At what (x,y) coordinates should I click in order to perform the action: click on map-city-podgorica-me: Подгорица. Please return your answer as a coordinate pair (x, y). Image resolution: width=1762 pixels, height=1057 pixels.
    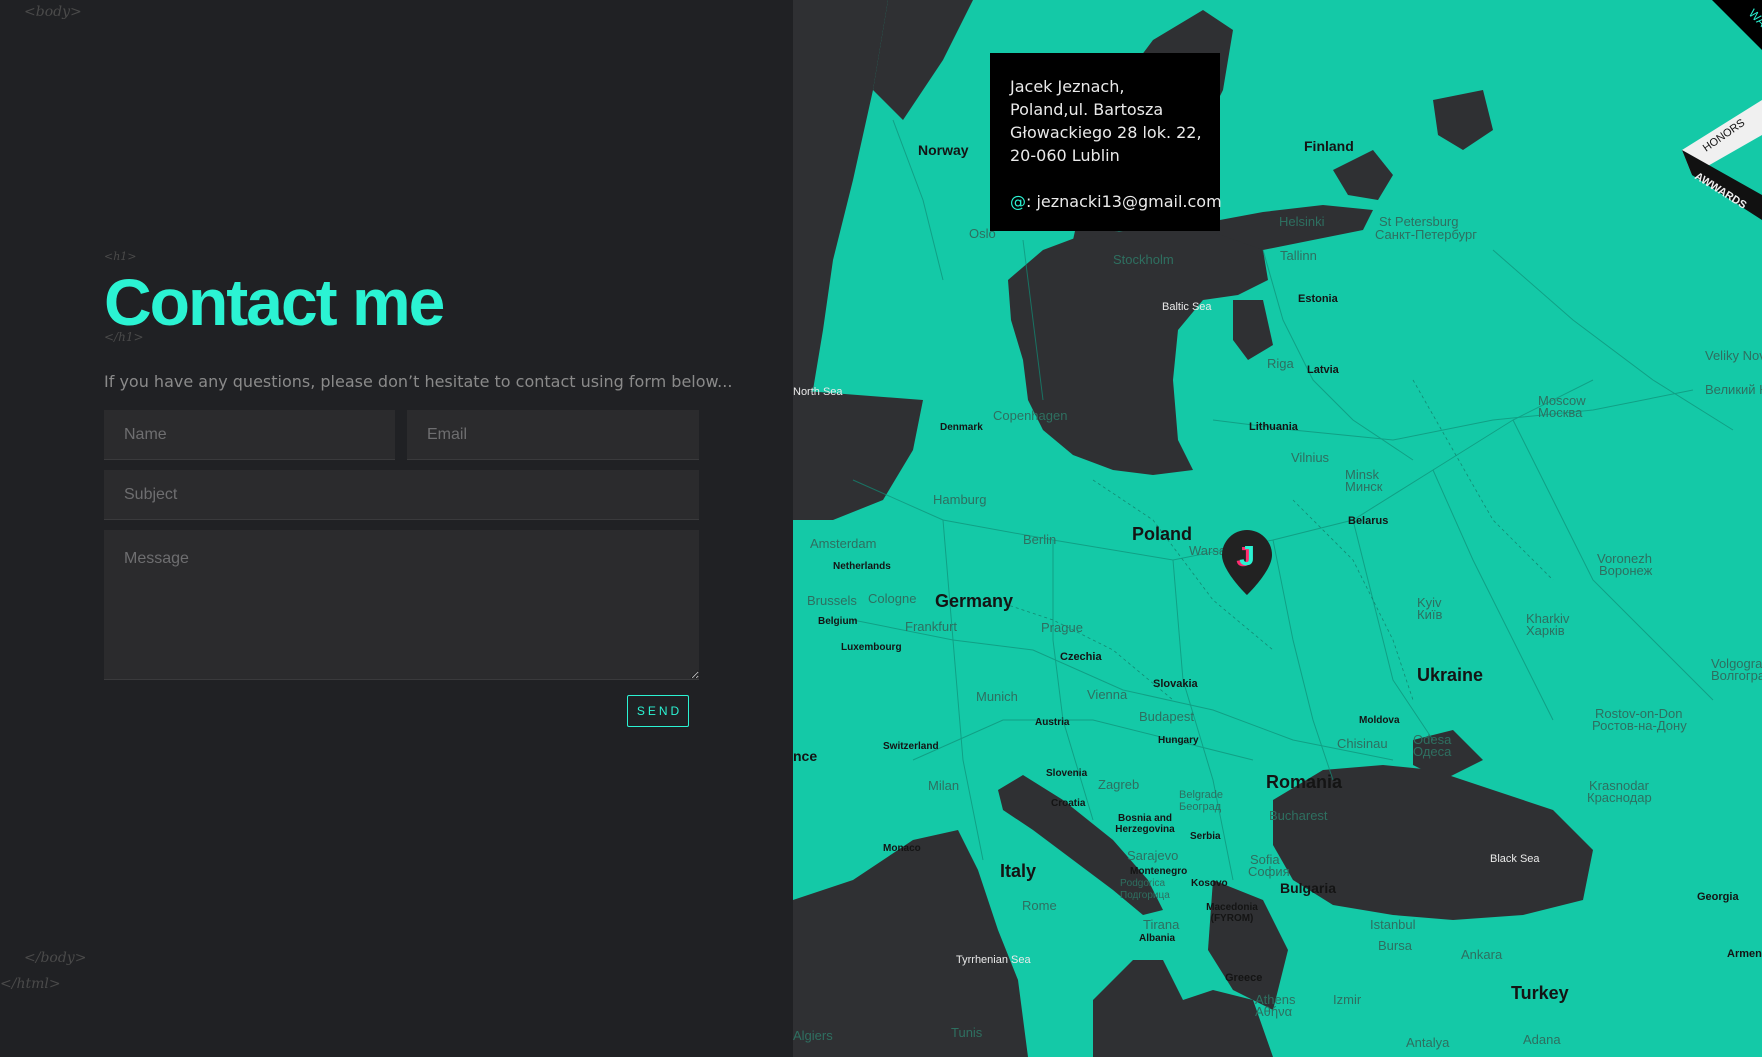
    Looking at the image, I should click on (1145, 895).